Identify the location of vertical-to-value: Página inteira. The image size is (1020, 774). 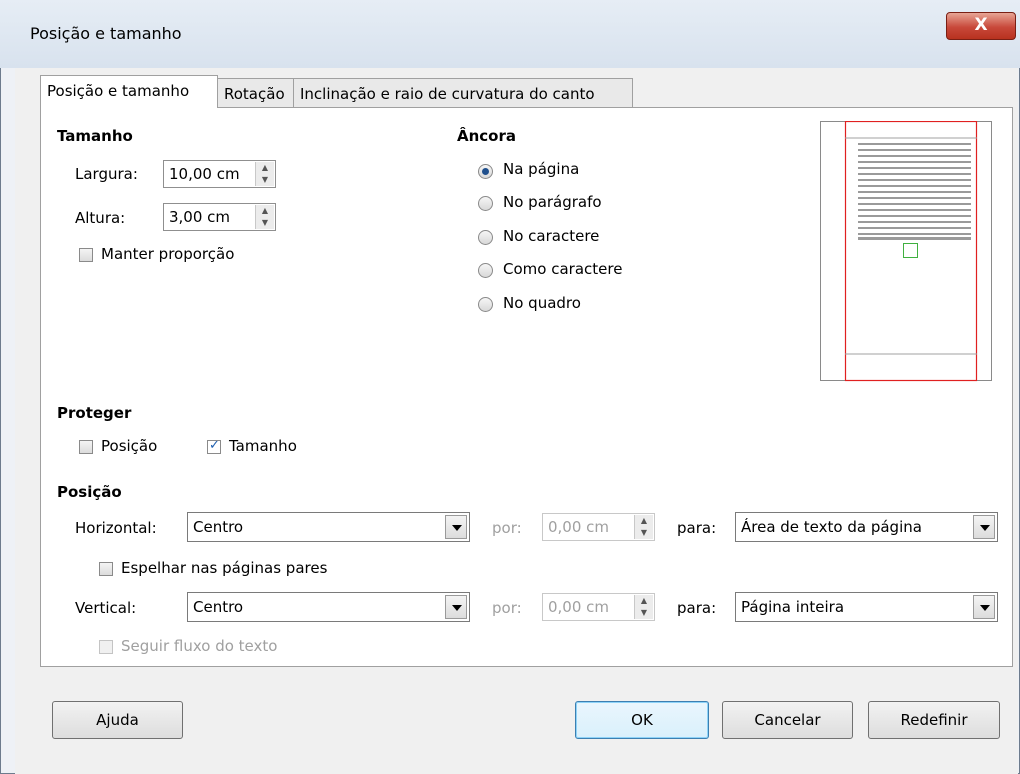
(793, 607).